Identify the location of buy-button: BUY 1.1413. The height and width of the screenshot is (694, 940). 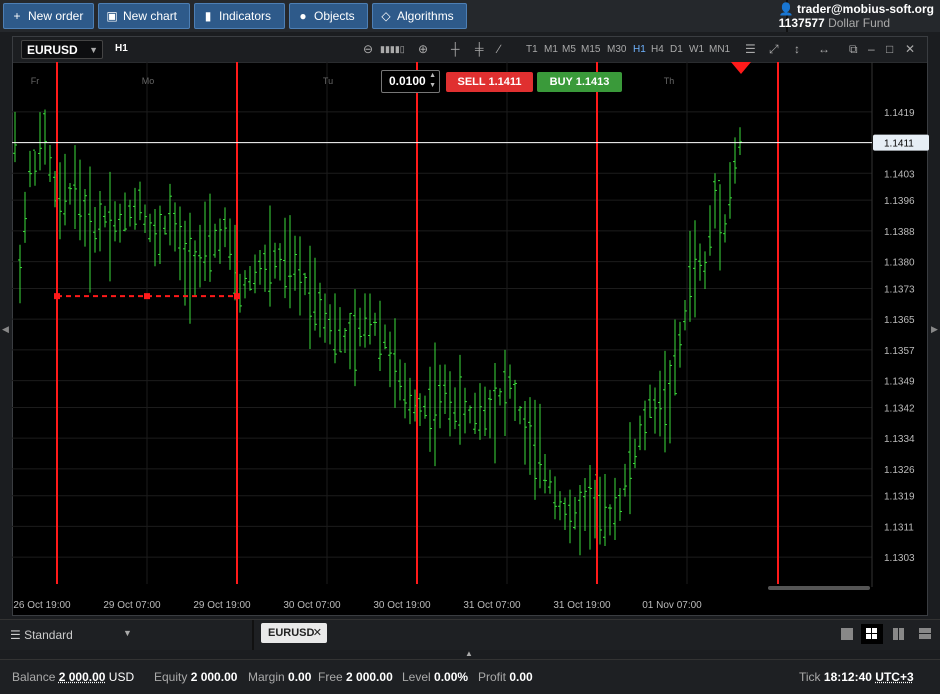
(579, 82).